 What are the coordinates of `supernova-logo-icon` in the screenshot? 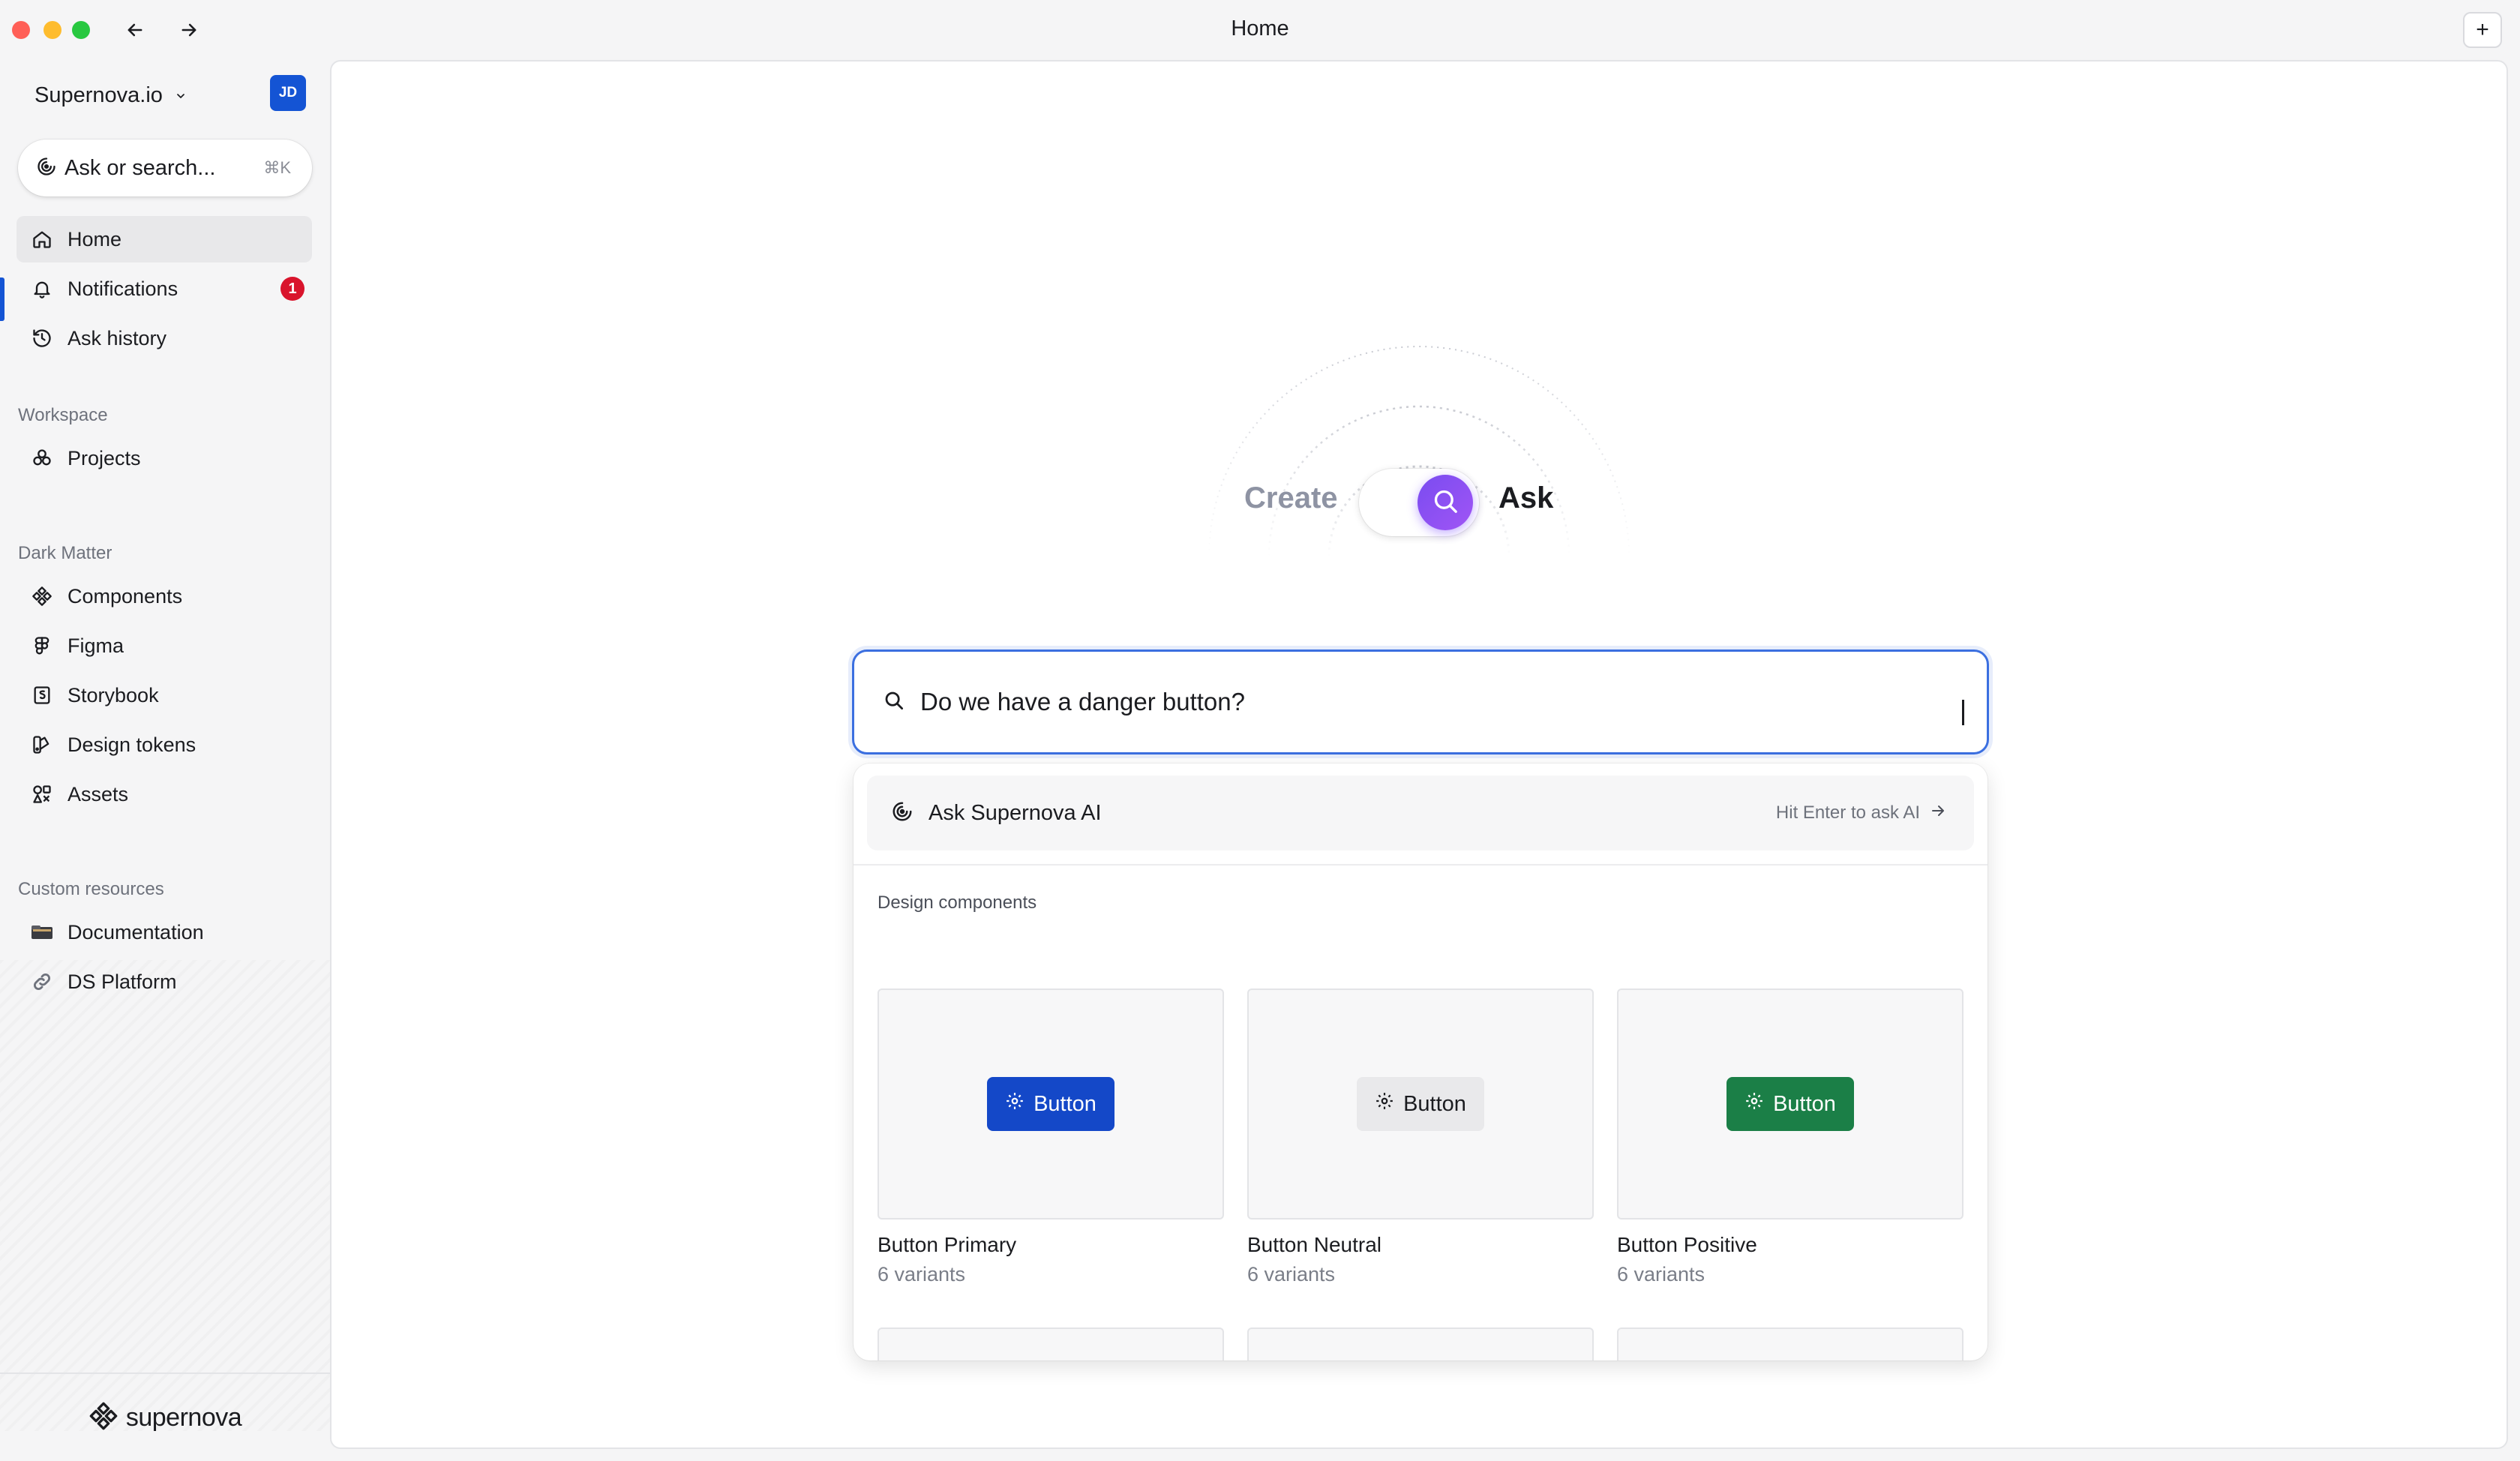 It's located at (103, 1418).